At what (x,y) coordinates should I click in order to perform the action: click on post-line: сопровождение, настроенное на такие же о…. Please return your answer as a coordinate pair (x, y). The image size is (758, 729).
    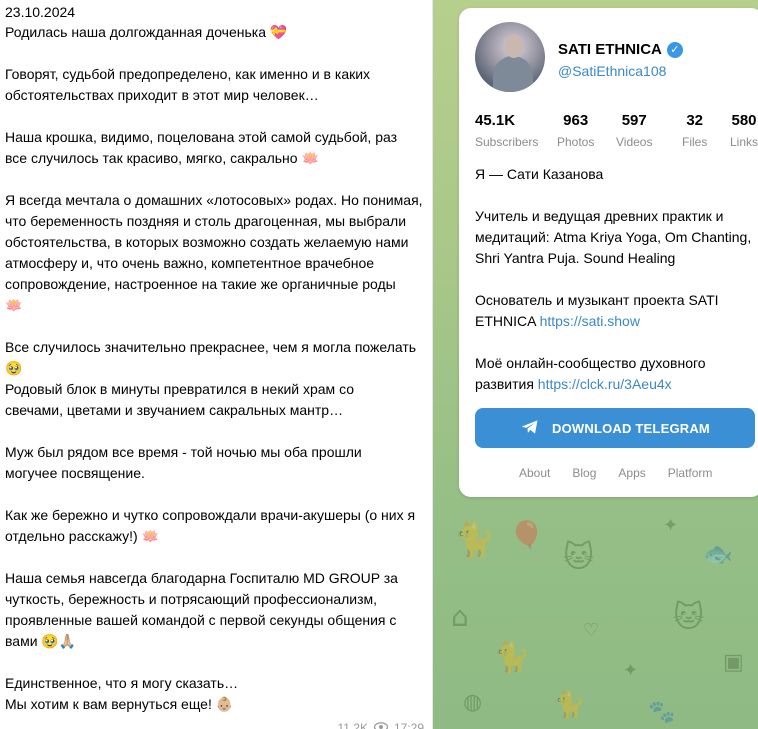
    Looking at the image, I should click on (200, 284).